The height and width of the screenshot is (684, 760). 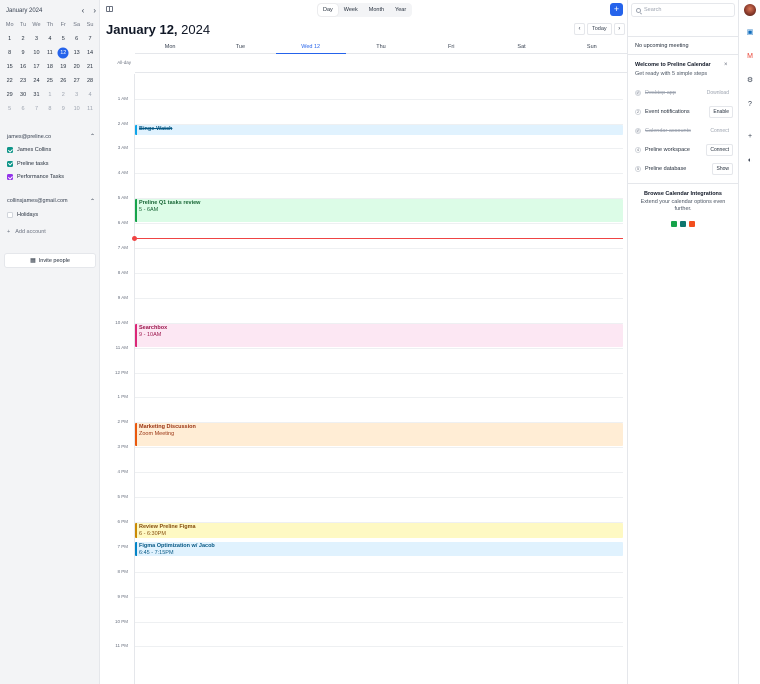 What do you see at coordinates (351, 10) in the screenshot?
I see `view-tab-week: Week` at bounding box center [351, 10].